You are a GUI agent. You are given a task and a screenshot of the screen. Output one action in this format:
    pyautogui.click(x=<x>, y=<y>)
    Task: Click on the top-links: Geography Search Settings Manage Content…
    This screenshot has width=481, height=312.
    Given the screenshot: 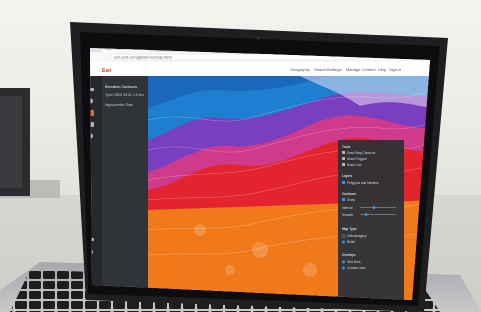 What is the action you would take?
    pyautogui.click(x=345, y=69)
    